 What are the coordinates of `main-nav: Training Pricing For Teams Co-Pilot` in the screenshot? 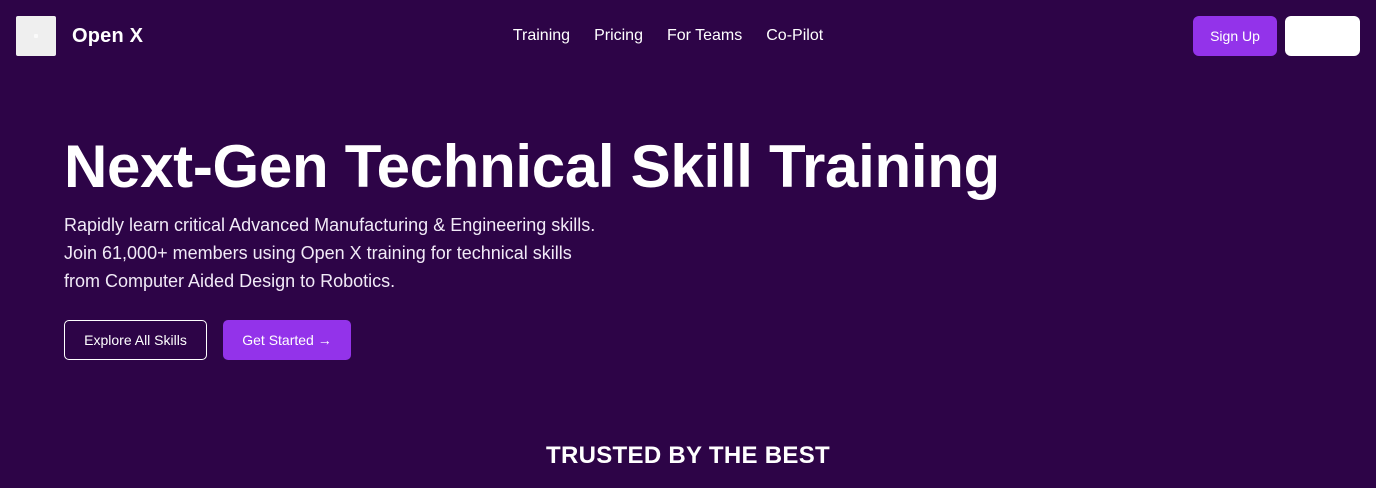 It's located at (668, 36).